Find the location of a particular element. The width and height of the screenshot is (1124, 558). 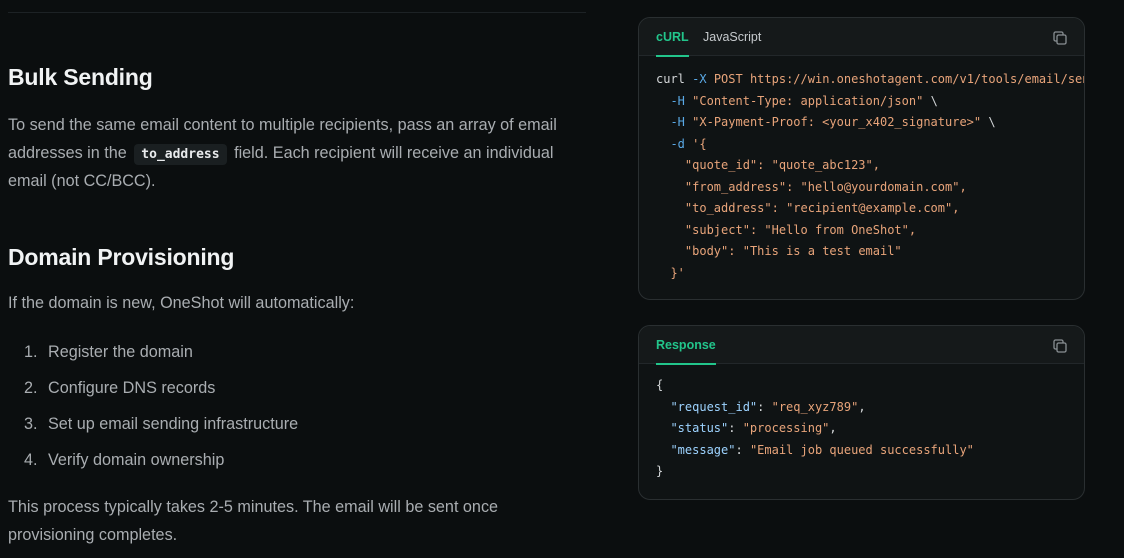

tab-response: Response is located at coordinates (686, 345).